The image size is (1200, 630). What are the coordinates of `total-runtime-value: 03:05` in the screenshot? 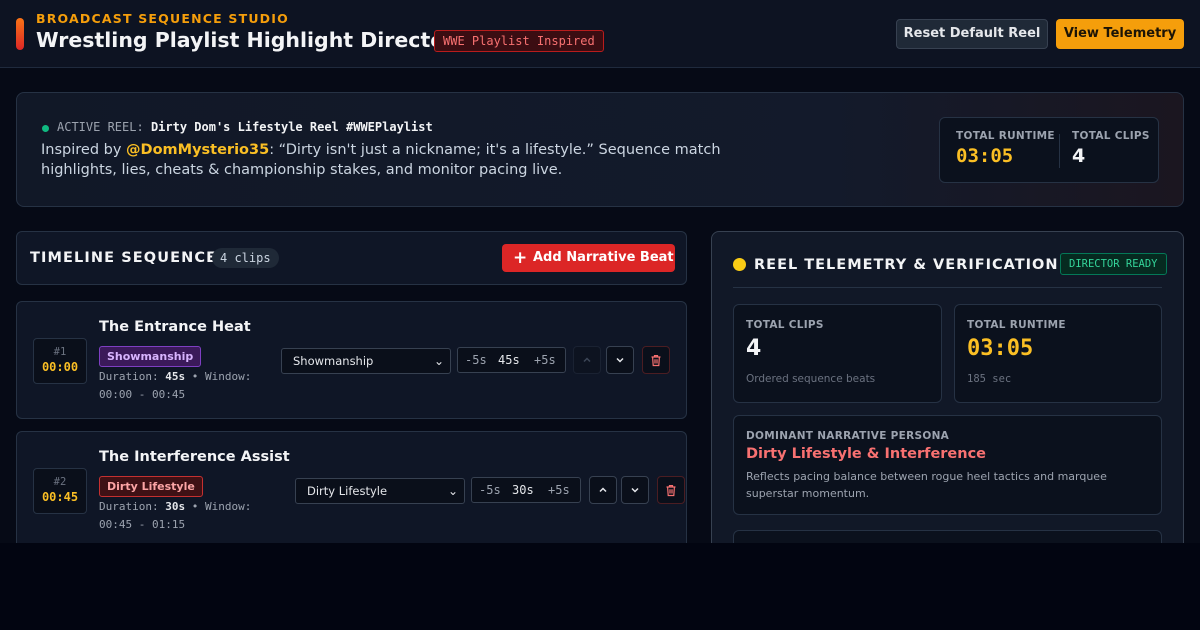 It's located at (1000, 348).